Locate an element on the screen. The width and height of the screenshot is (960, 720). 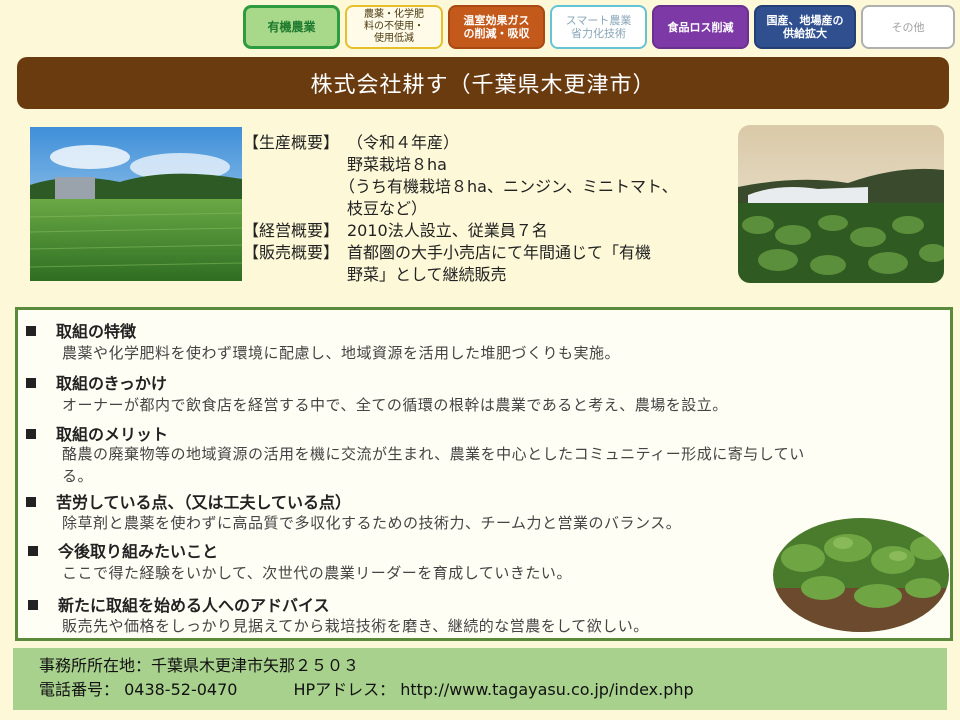
section-text-advice: 販売先や価格をしっかり見据えてから栽培技術を磨き、継続的な営農をして欲しい。 is located at coordinates (355, 626).